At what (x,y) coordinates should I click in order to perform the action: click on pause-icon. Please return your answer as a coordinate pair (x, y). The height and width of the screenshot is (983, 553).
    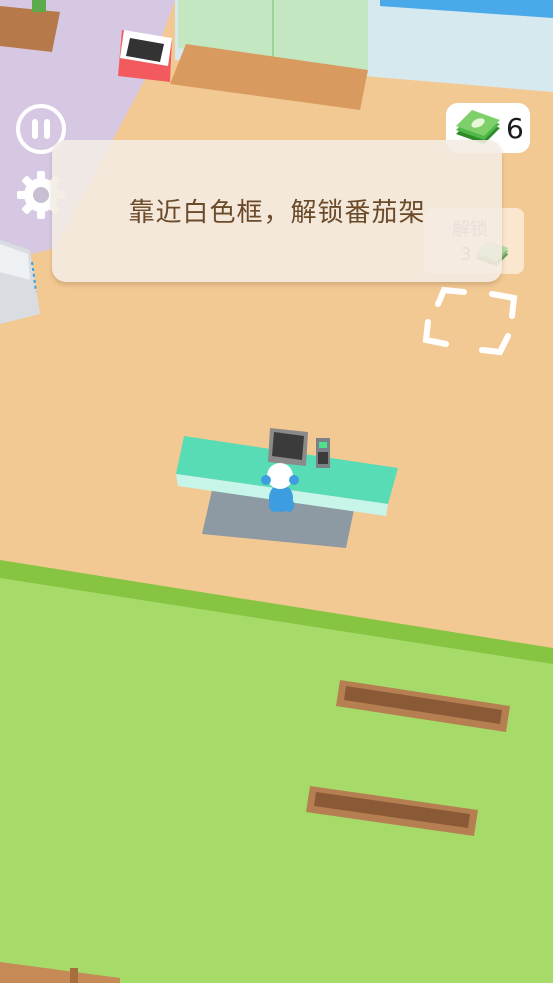
    Looking at the image, I should click on (35, 129).